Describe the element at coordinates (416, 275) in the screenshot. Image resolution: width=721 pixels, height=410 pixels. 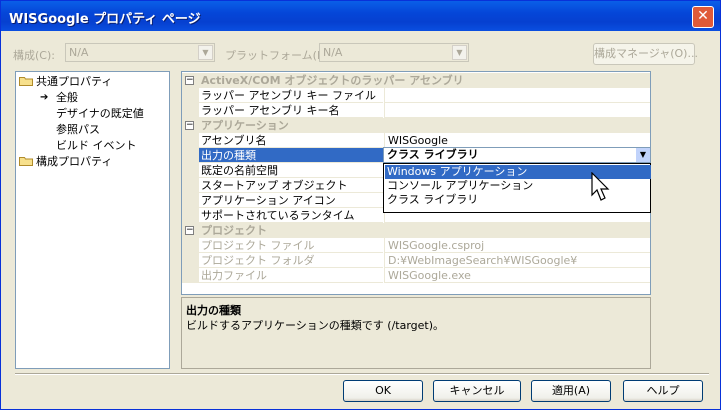
I see `property-row: 出力ファイル WISGoogle.exe` at that location.